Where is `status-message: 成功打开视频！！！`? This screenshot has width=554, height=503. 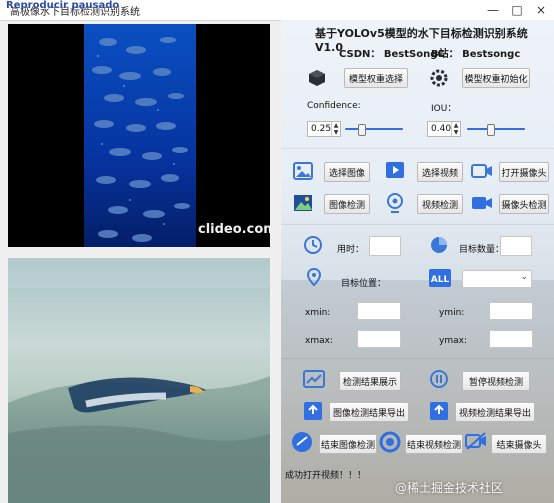
status-message: 成功打开视频！！！ is located at coordinates (326, 475).